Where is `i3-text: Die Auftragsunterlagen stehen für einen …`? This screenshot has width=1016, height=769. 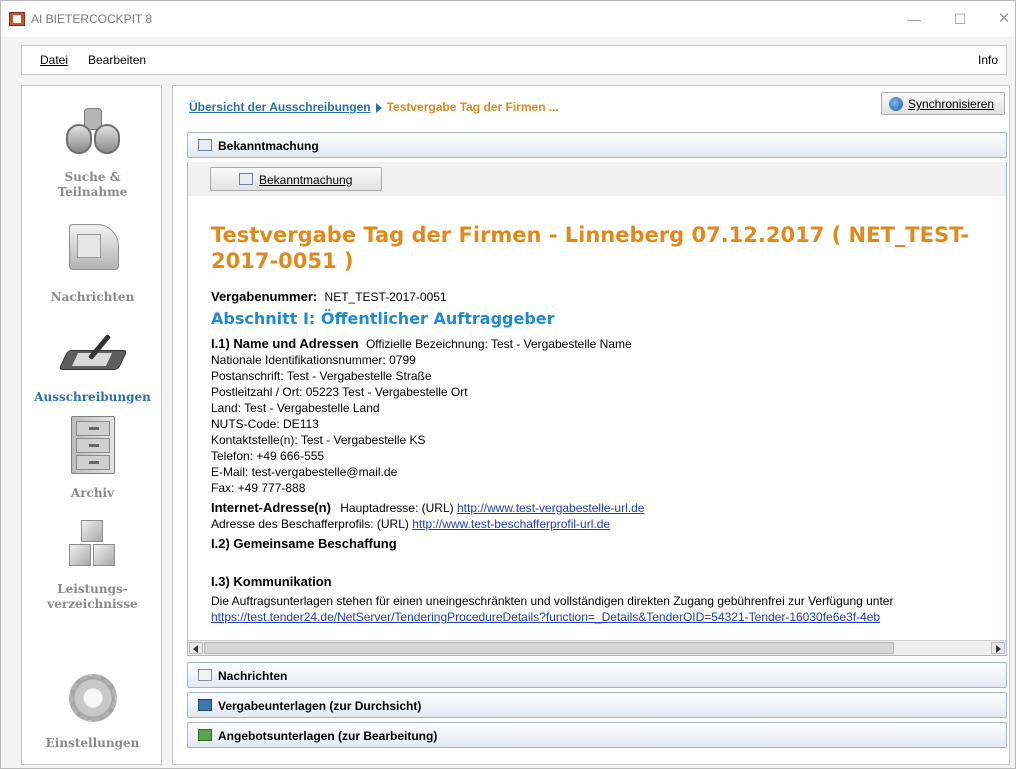 i3-text: Die Auftragsunterlagen stehen für einen … is located at coordinates (552, 601).